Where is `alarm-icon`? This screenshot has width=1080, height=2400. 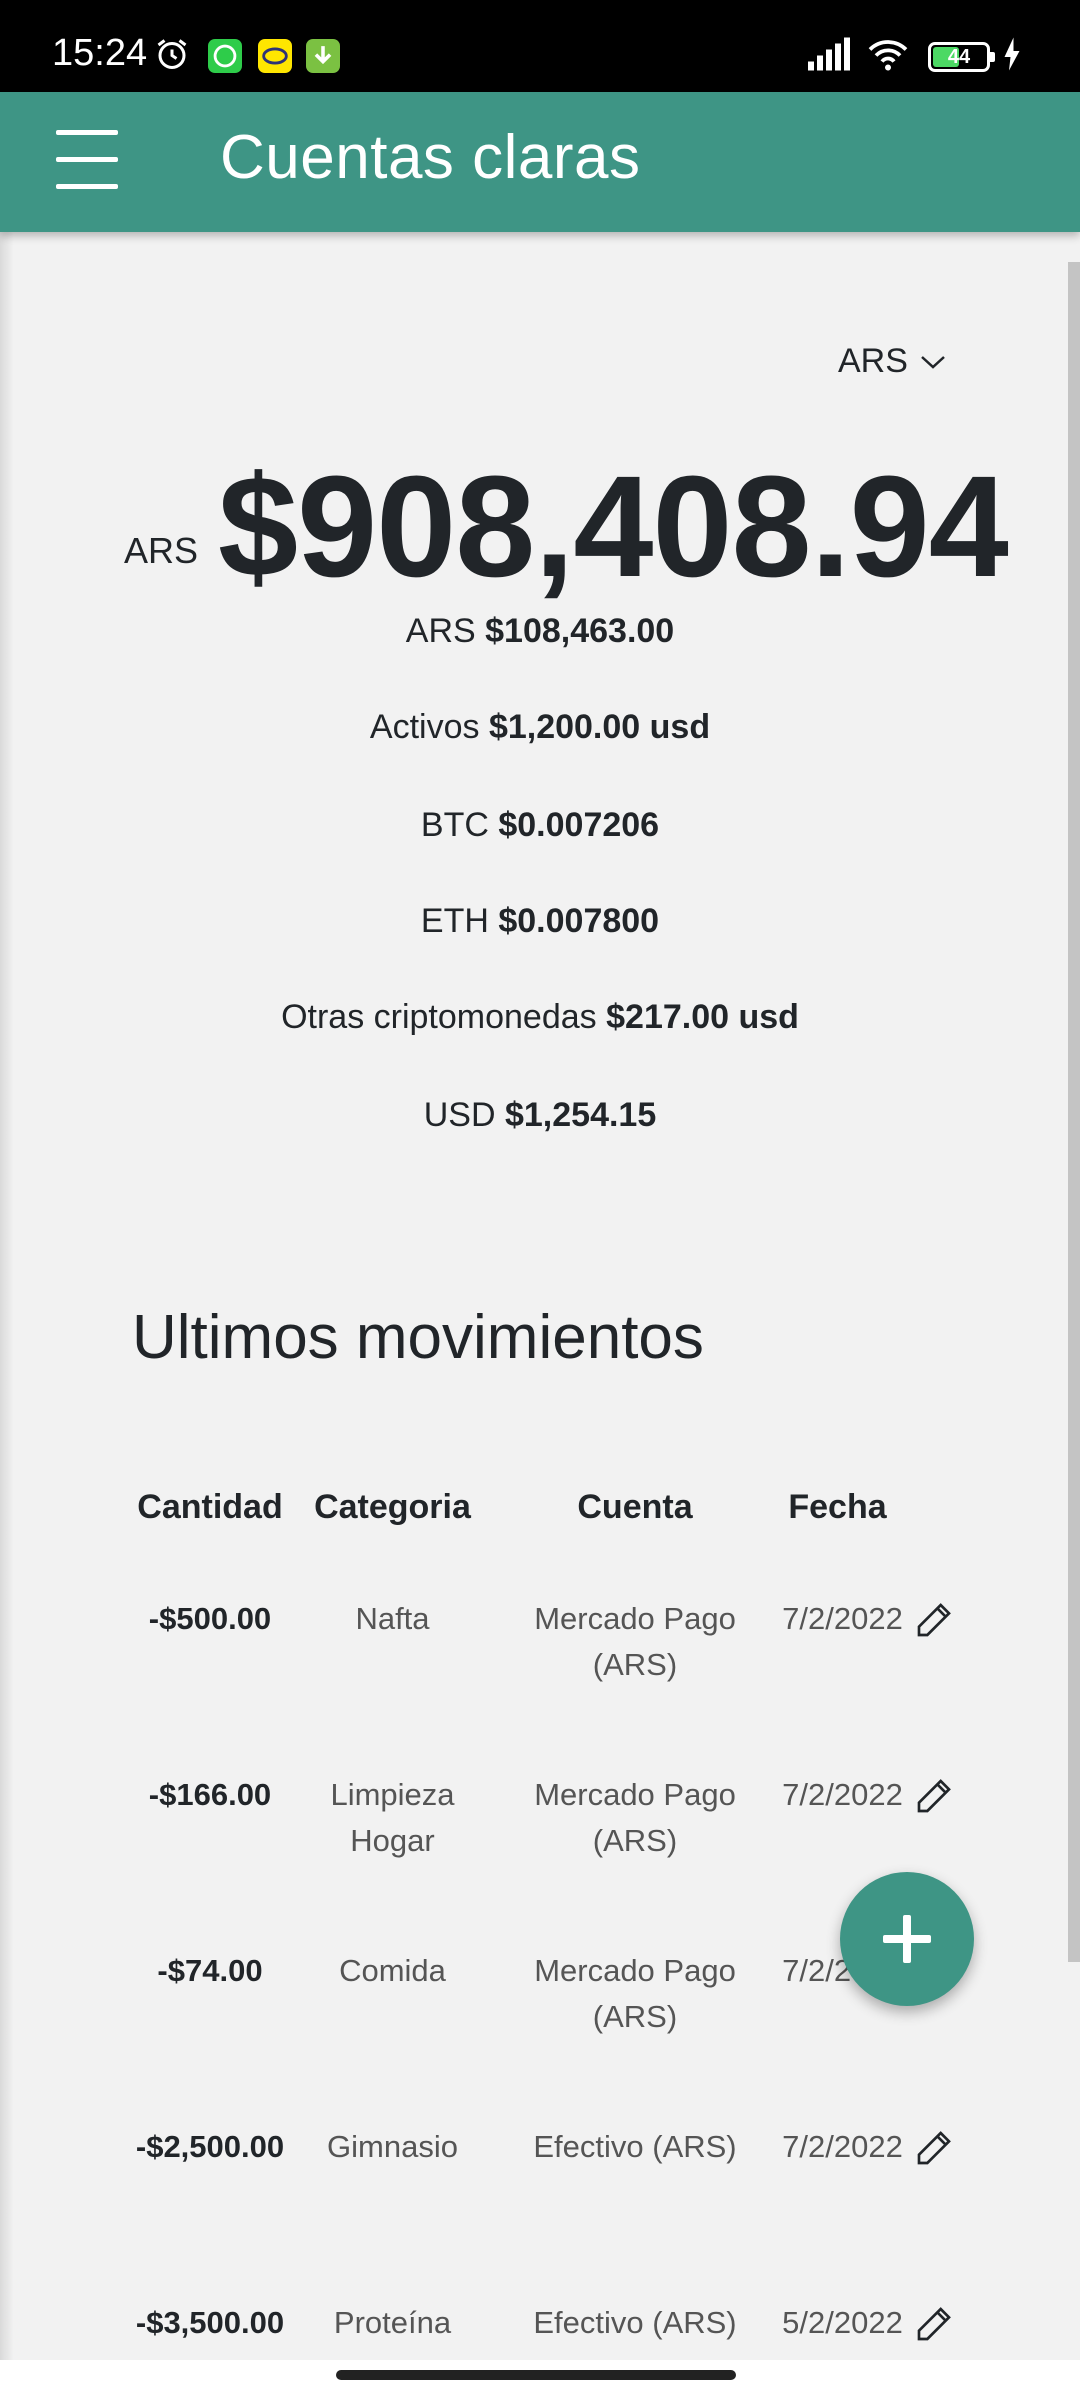
alarm-icon is located at coordinates (172, 54).